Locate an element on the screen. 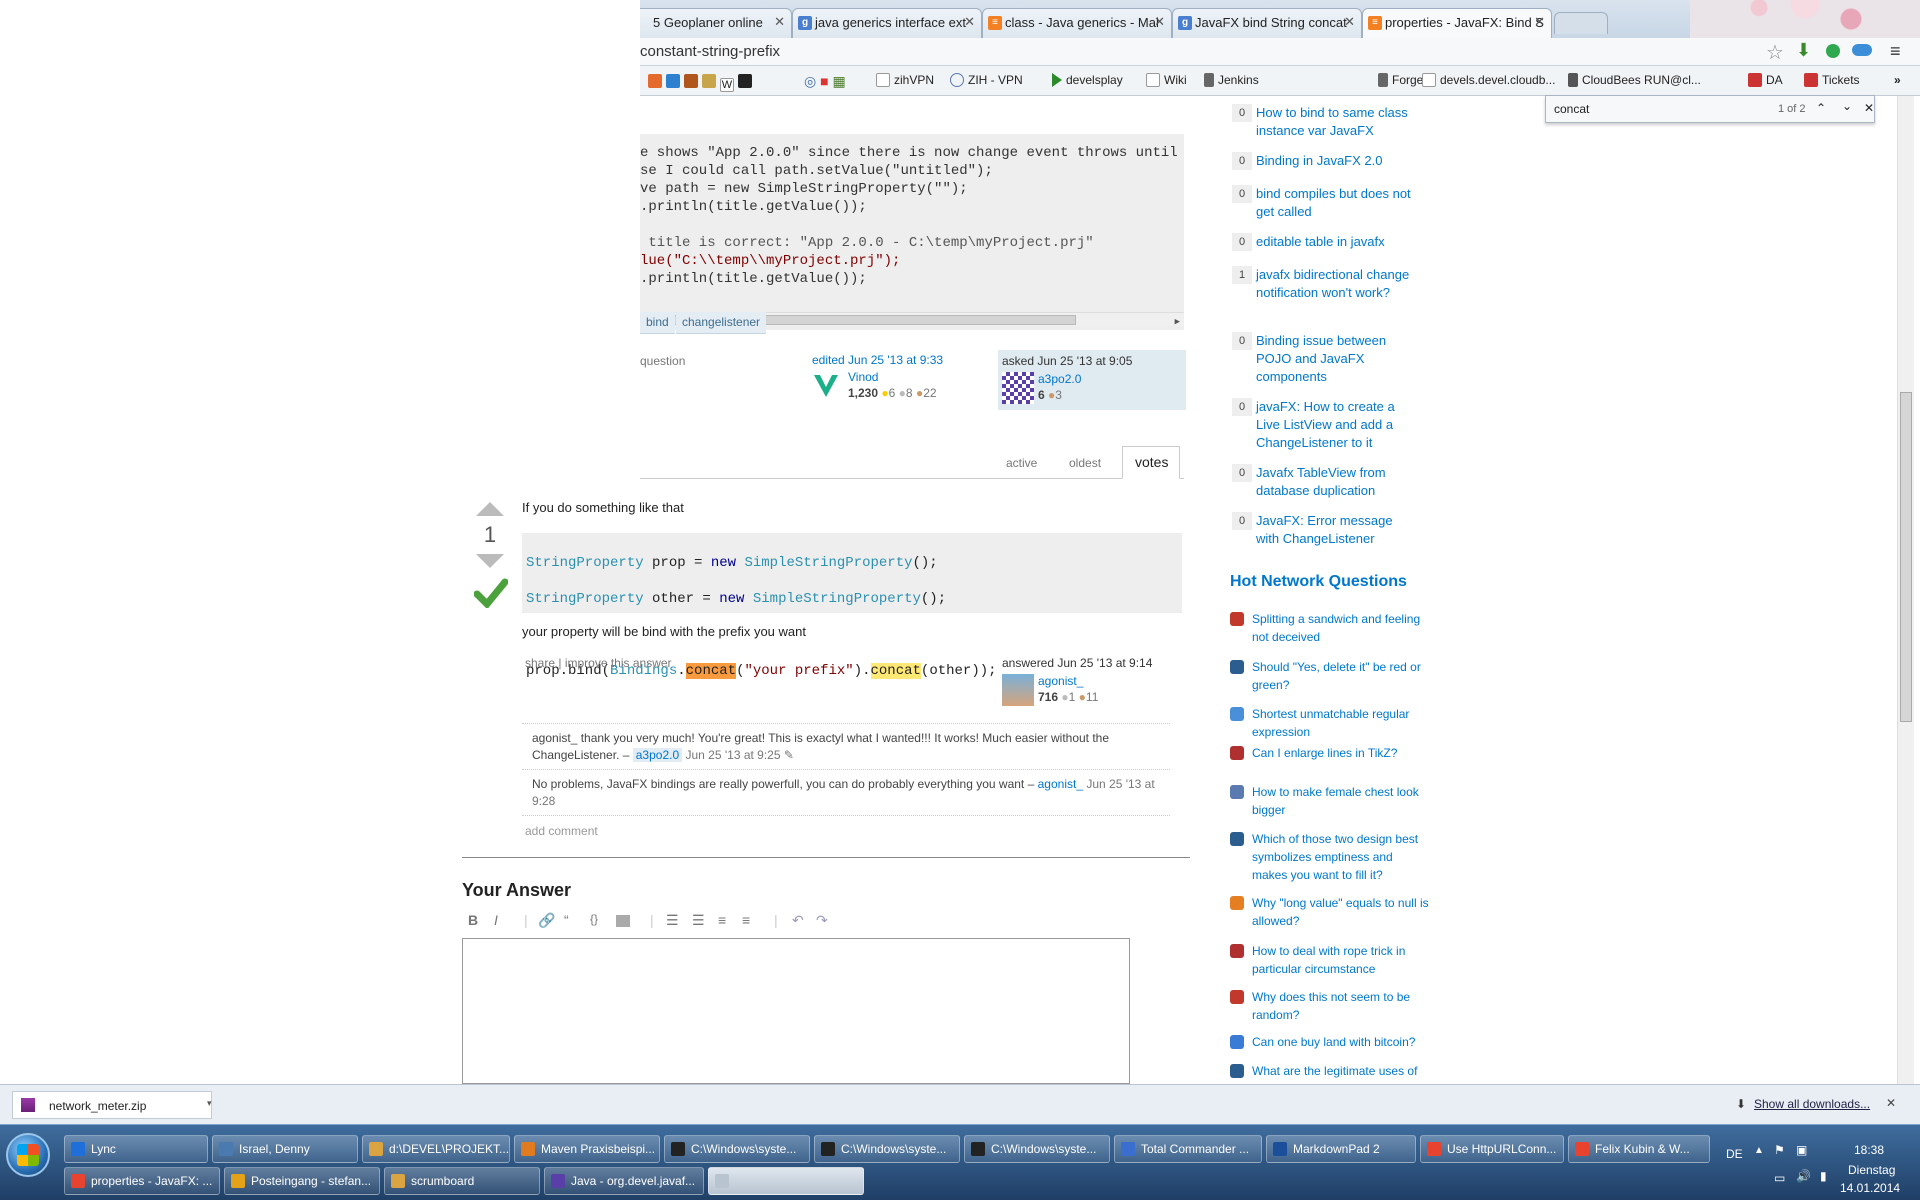 Image resolution: width=1920 pixels, height=1200 pixels. vinod-avatar is located at coordinates (826, 385).